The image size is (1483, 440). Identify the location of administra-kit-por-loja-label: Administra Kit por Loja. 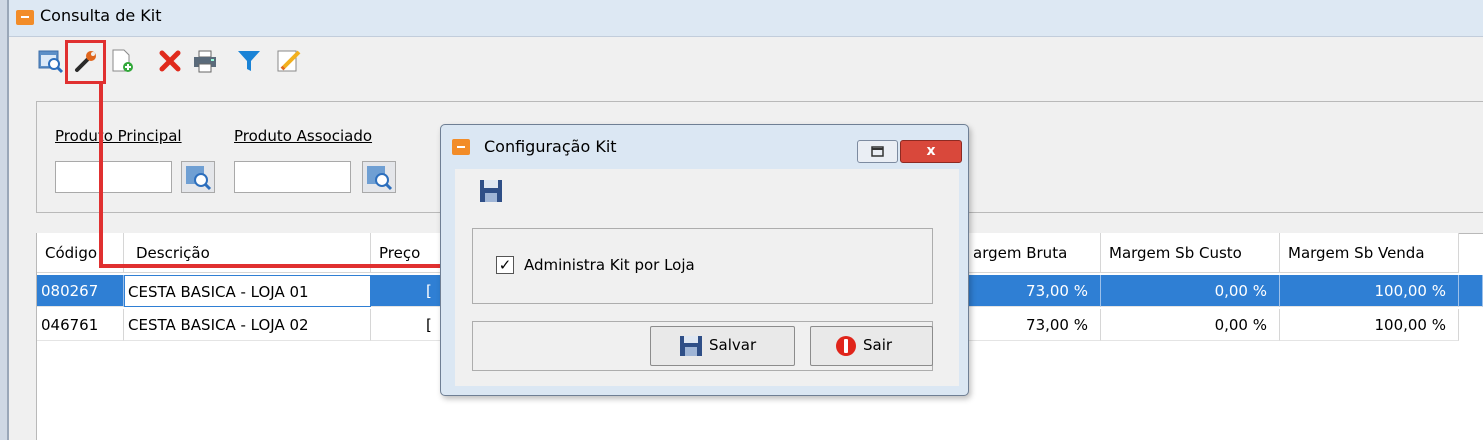
(609, 265).